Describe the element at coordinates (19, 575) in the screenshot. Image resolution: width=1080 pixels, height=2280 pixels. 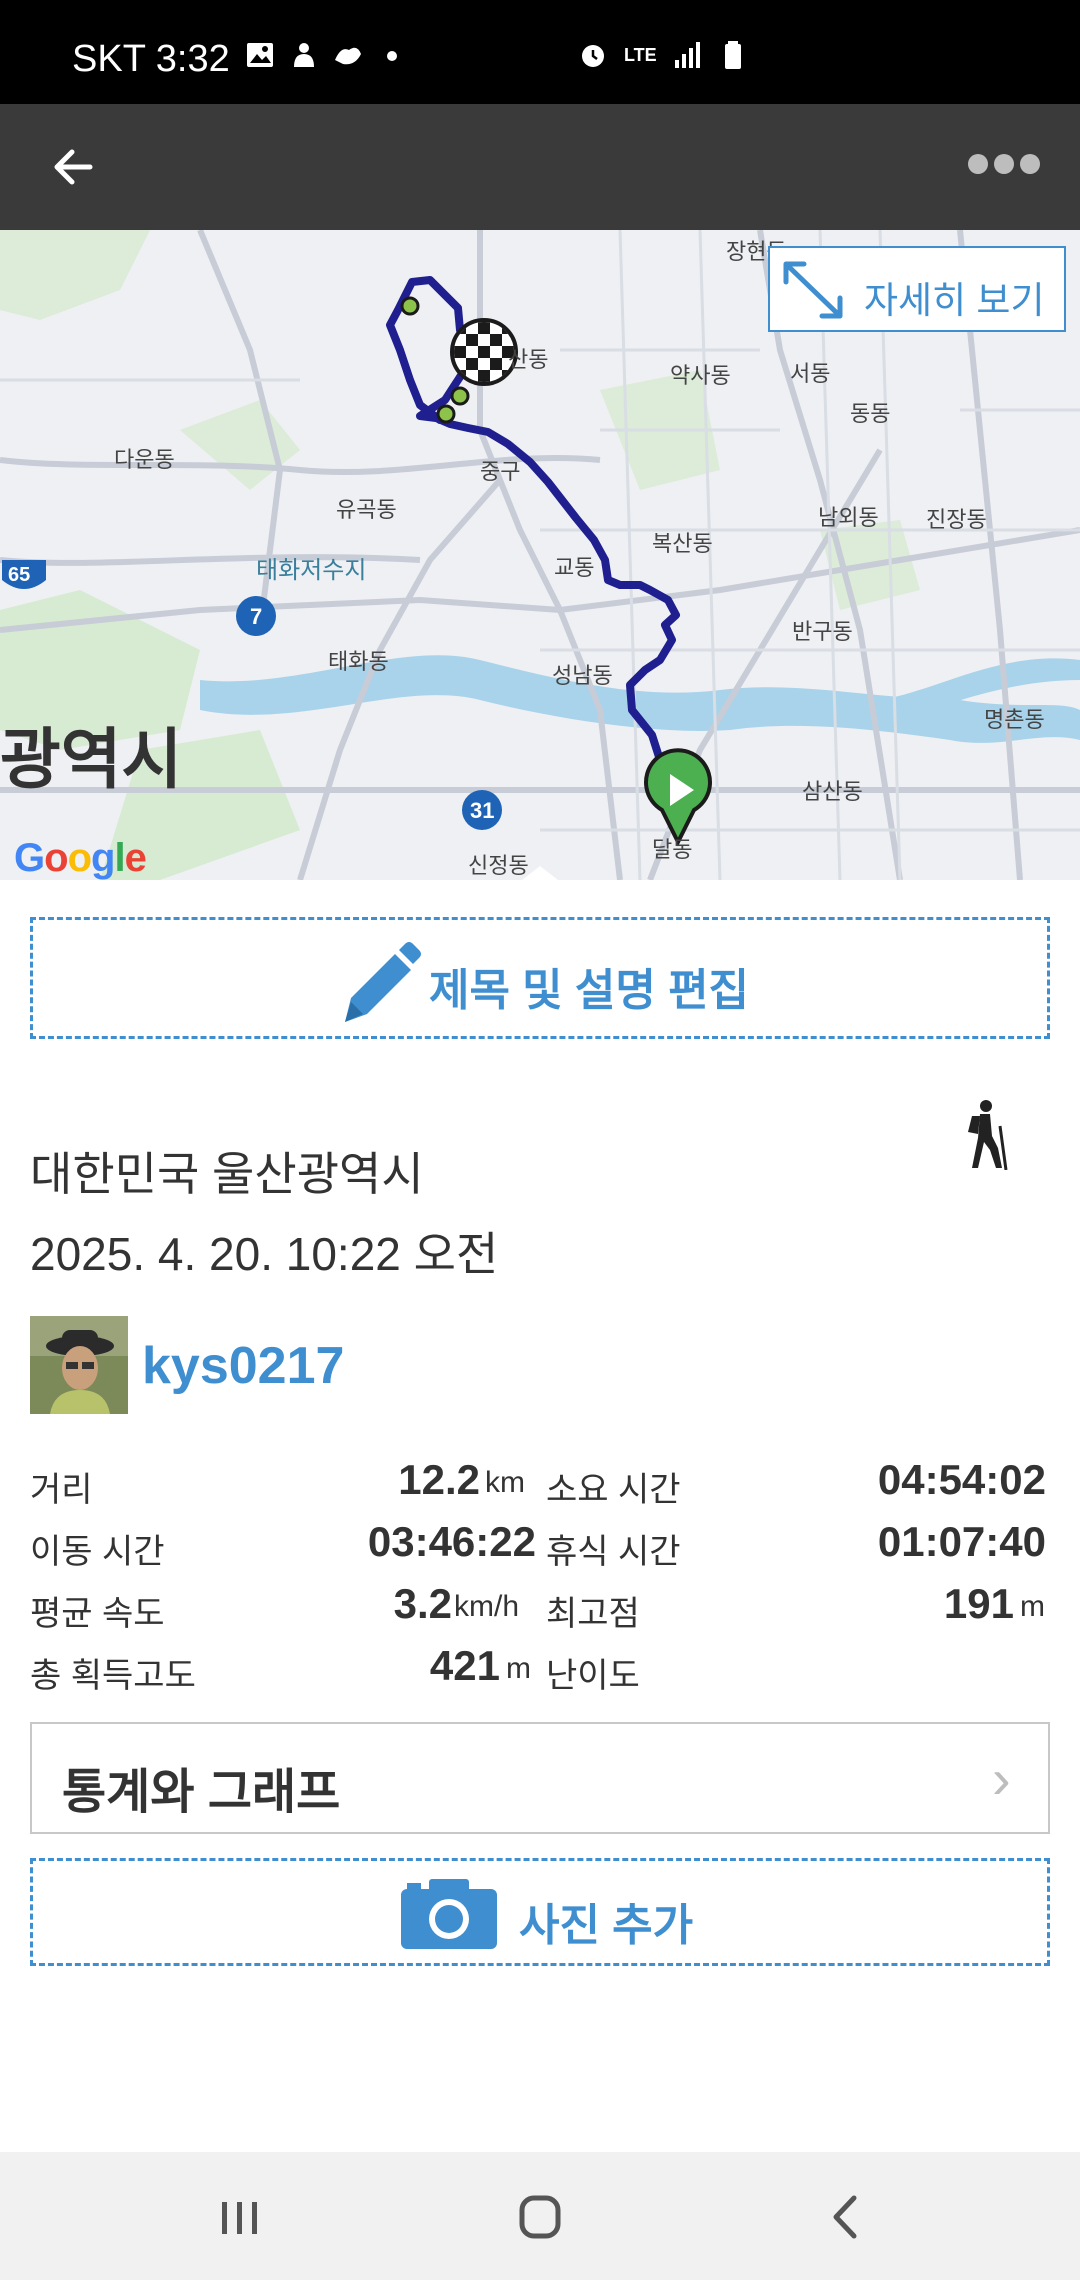
I see `route-shield-label: 65` at that location.